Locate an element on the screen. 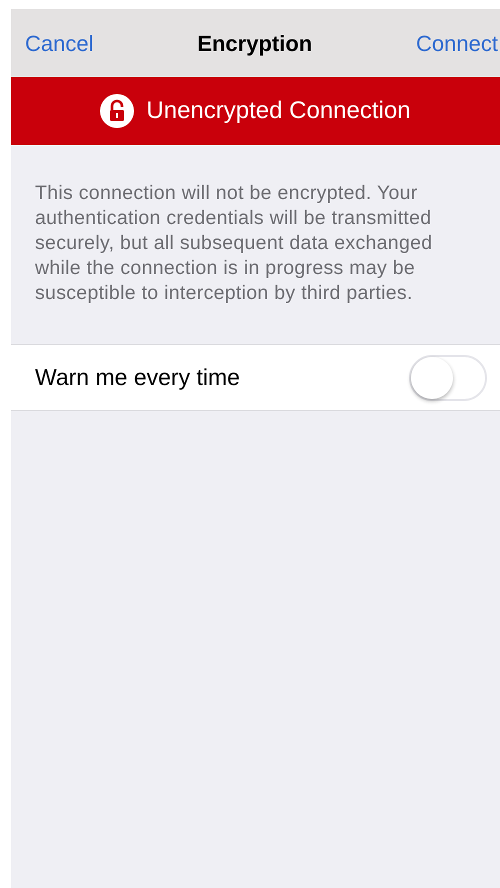 The height and width of the screenshot is (888, 500). cancel-button: Cancel is located at coordinates (59, 43).